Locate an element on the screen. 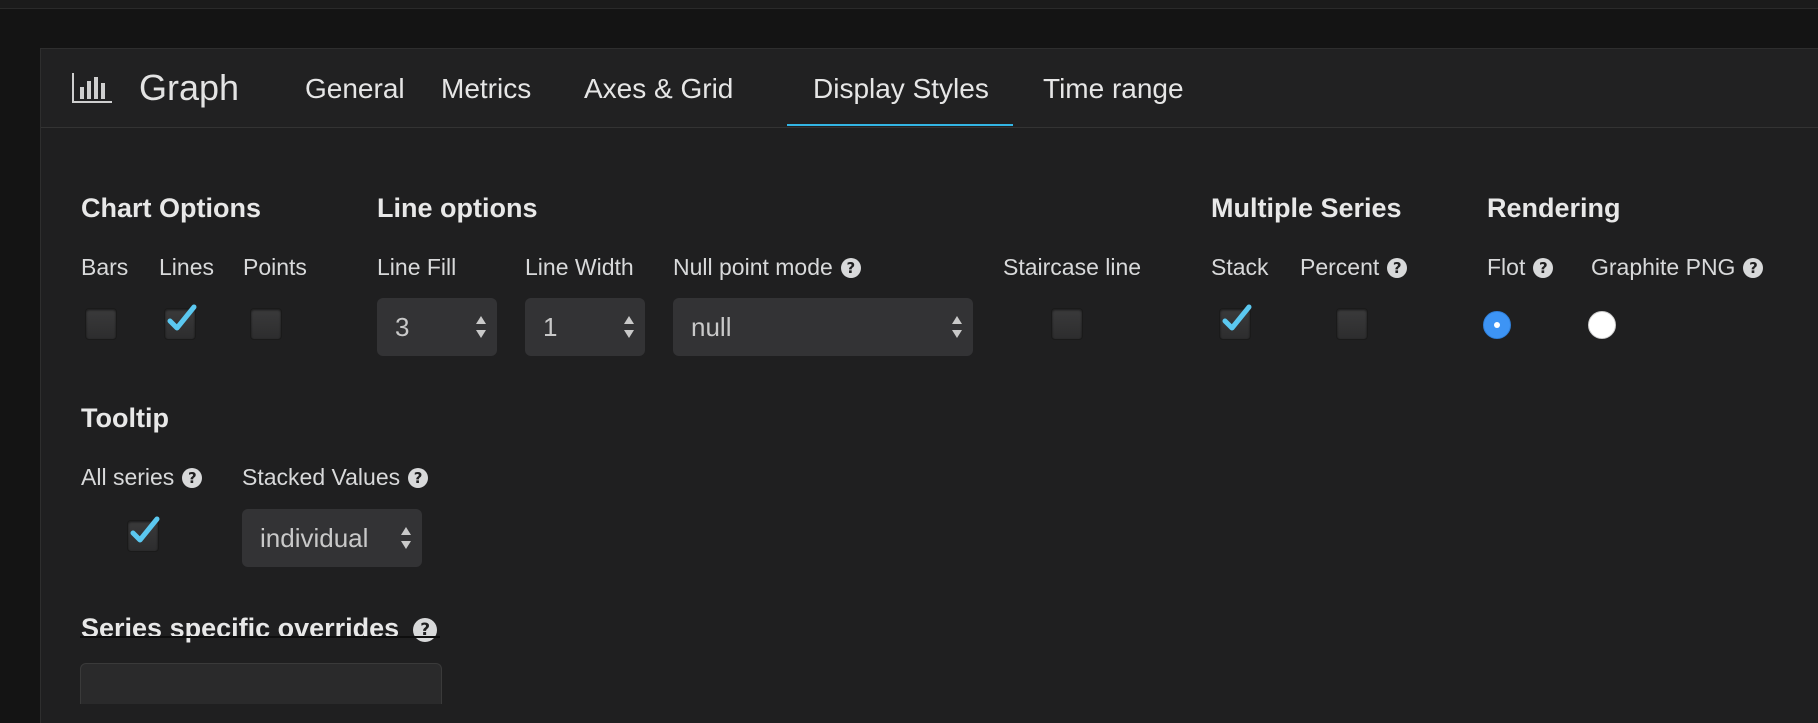  add-override-button is located at coordinates (261, 683).